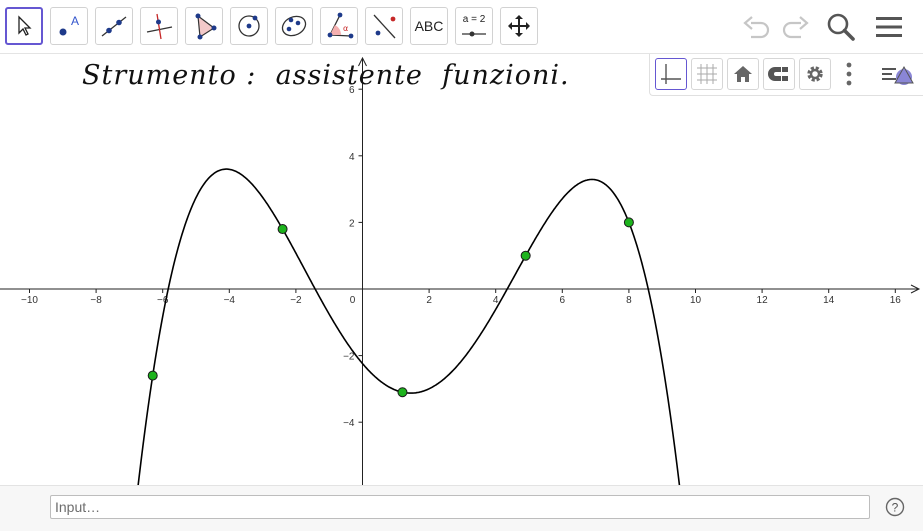 The height and width of the screenshot is (531, 923). I want to click on cursor-arrow-icon, so click(25, 25).